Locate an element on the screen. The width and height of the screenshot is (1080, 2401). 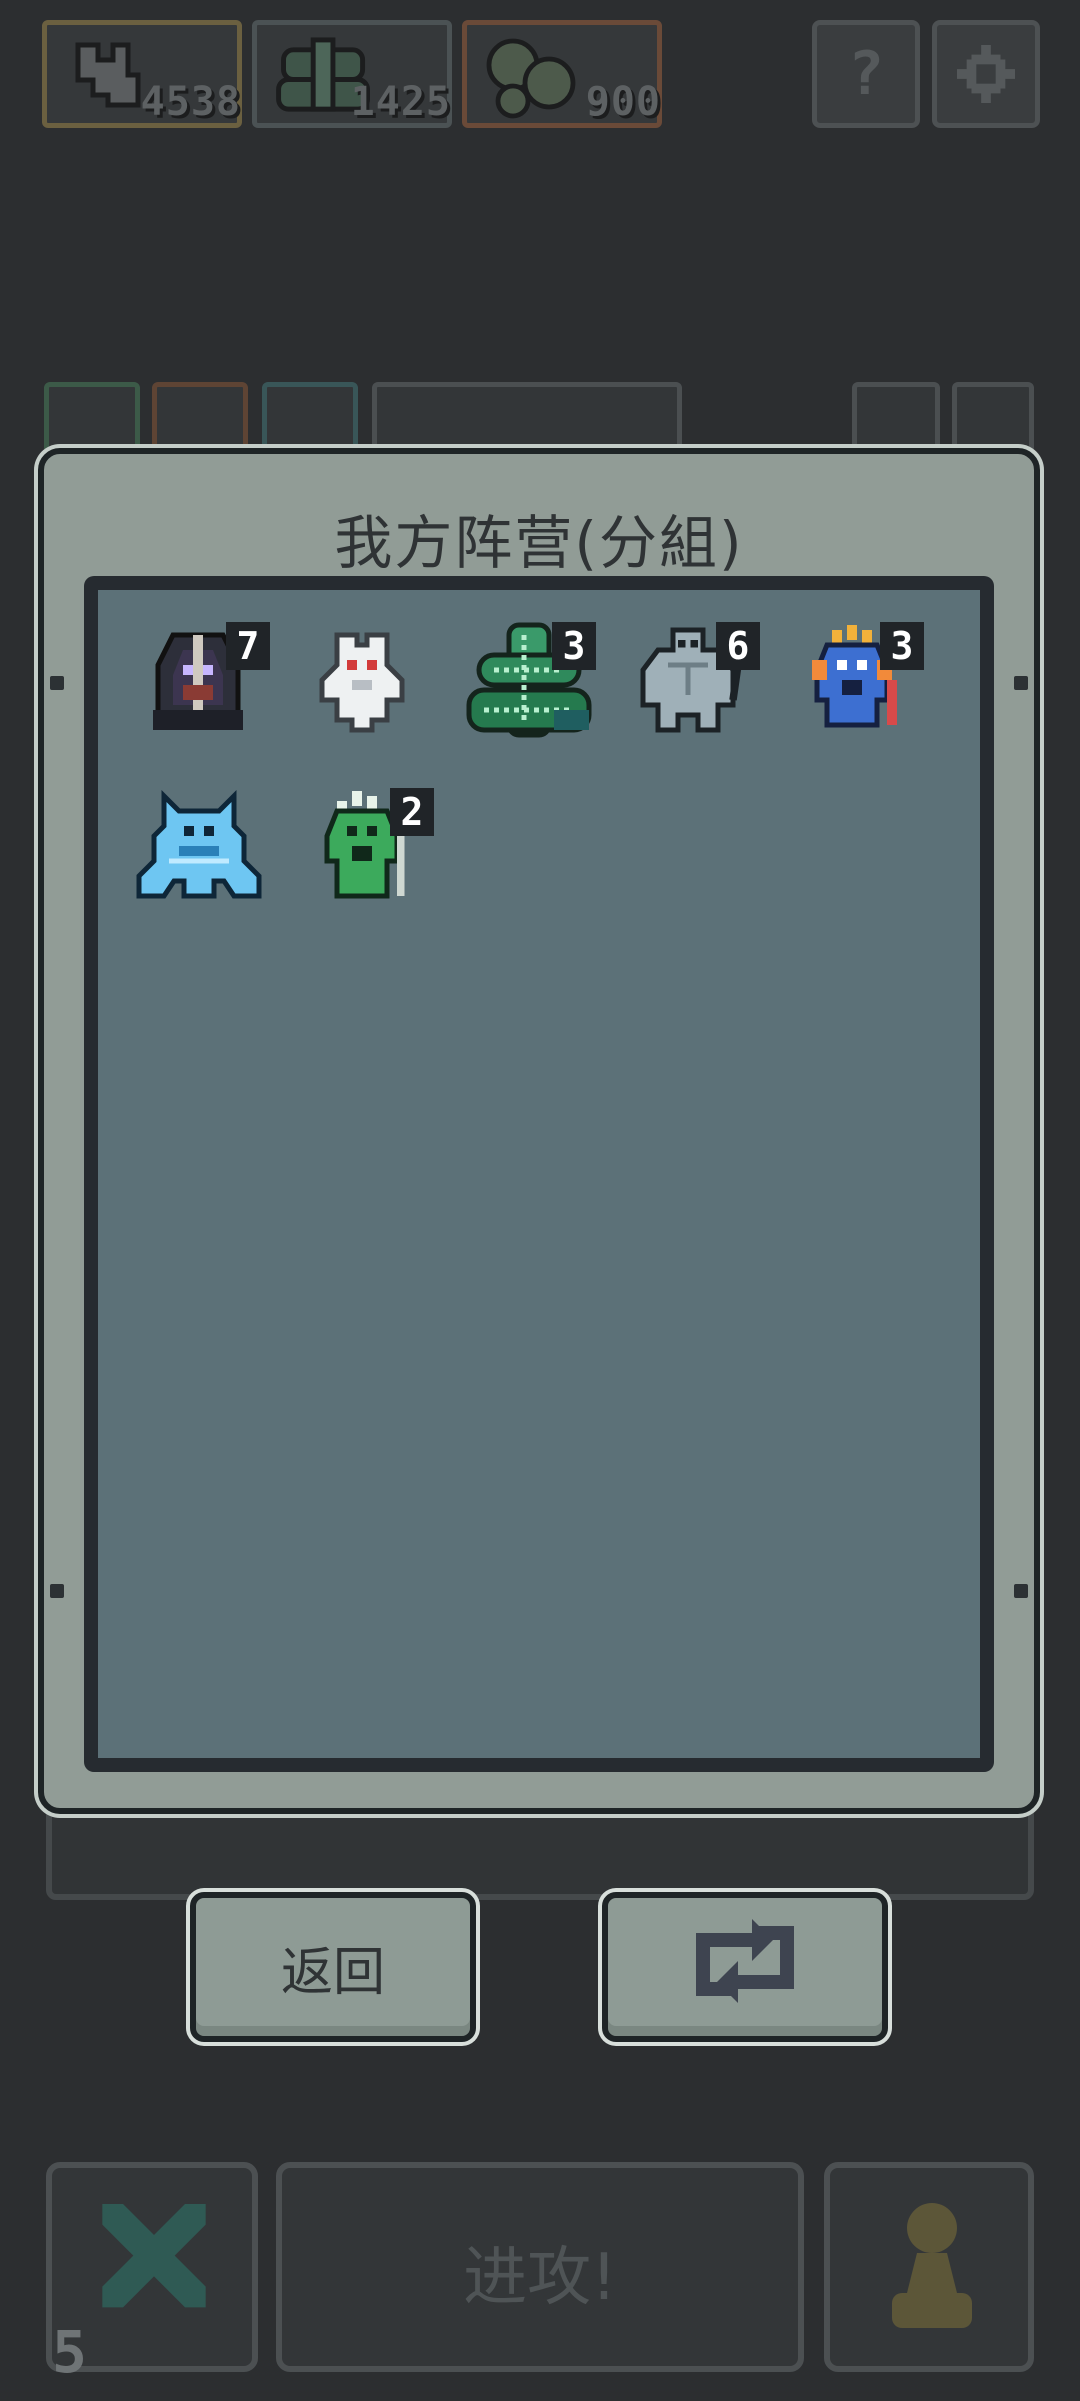
bg-tab-grey is located at coordinates (527, 418).